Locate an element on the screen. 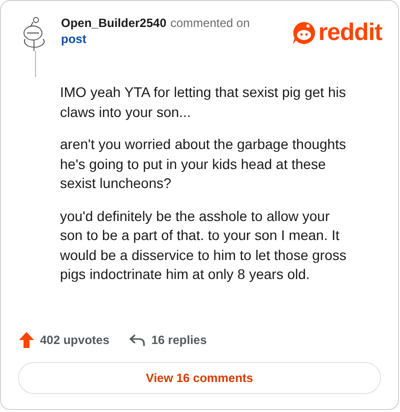 This screenshot has width=400, height=412. reddit-logo-icon is located at coordinates (304, 33).